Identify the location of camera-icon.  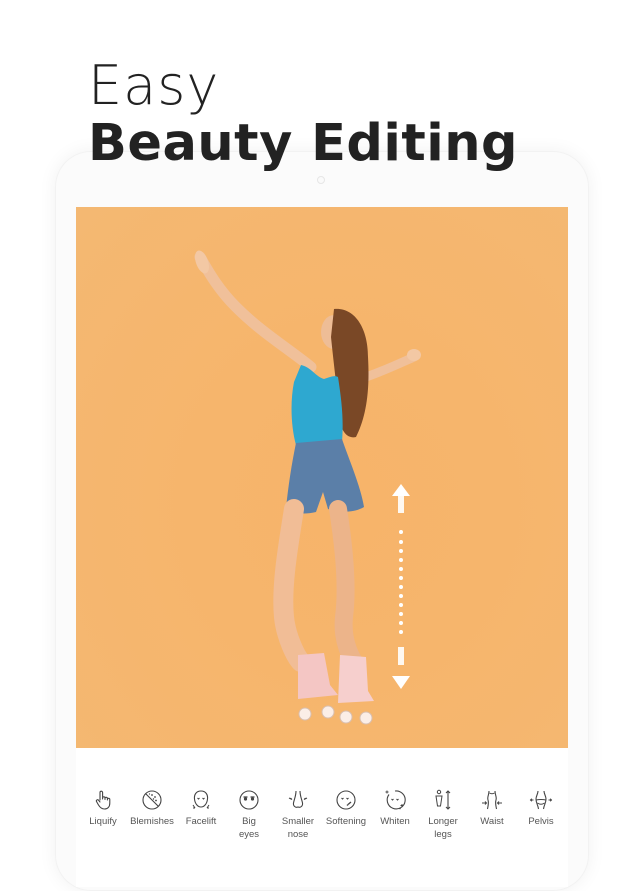
(321, 180).